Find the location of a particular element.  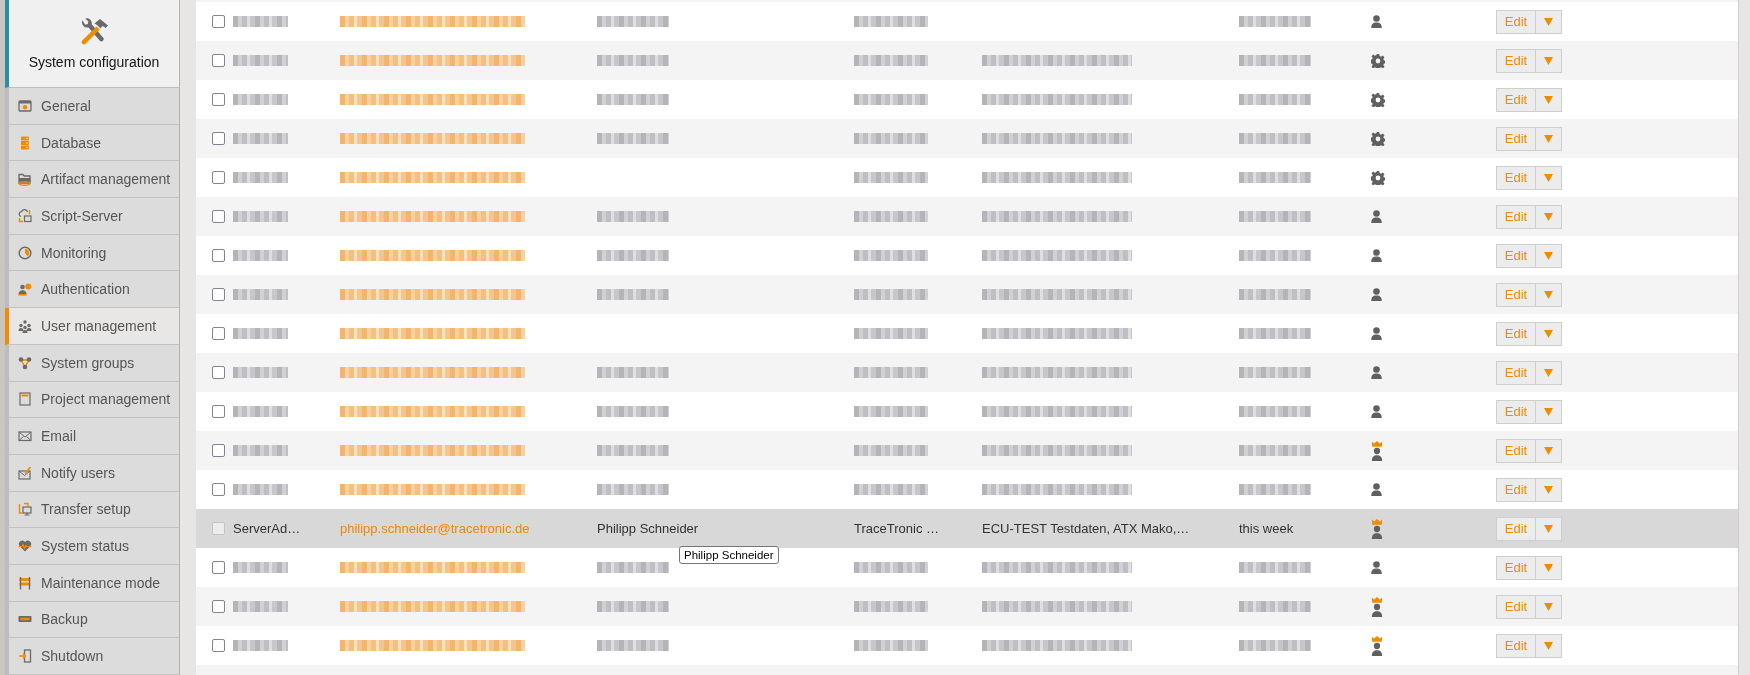

last-login-text: this week is located at coordinates (1266, 528).